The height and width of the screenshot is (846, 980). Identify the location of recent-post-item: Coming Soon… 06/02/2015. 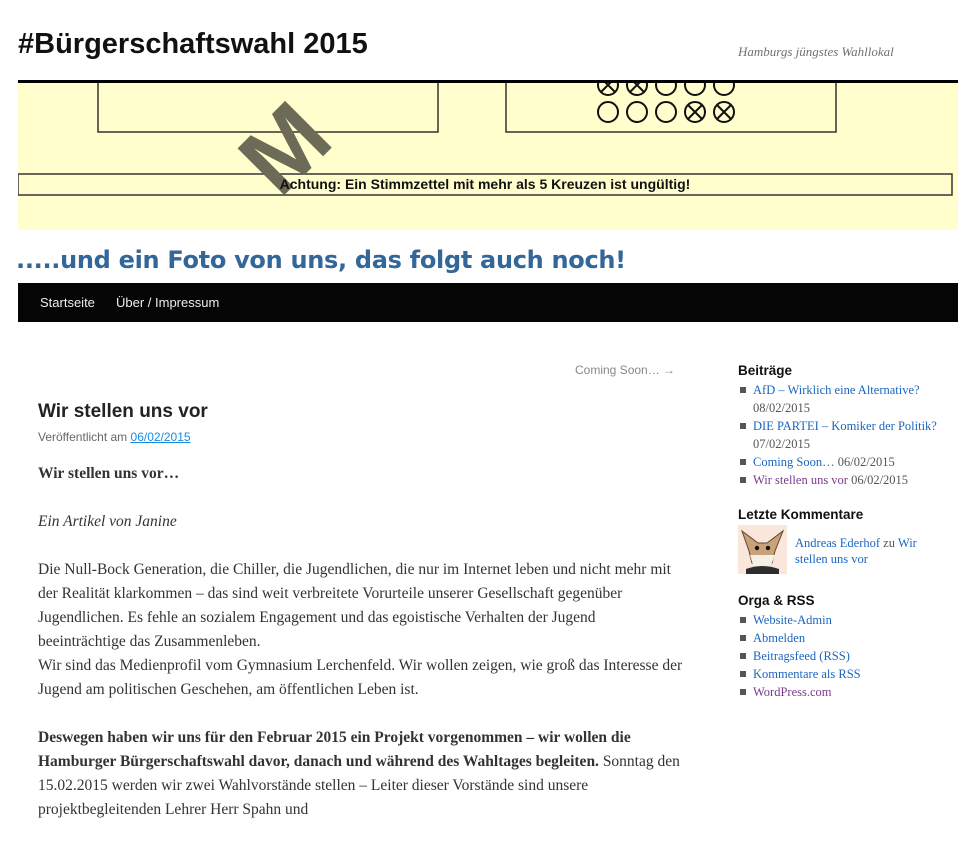
(843, 462).